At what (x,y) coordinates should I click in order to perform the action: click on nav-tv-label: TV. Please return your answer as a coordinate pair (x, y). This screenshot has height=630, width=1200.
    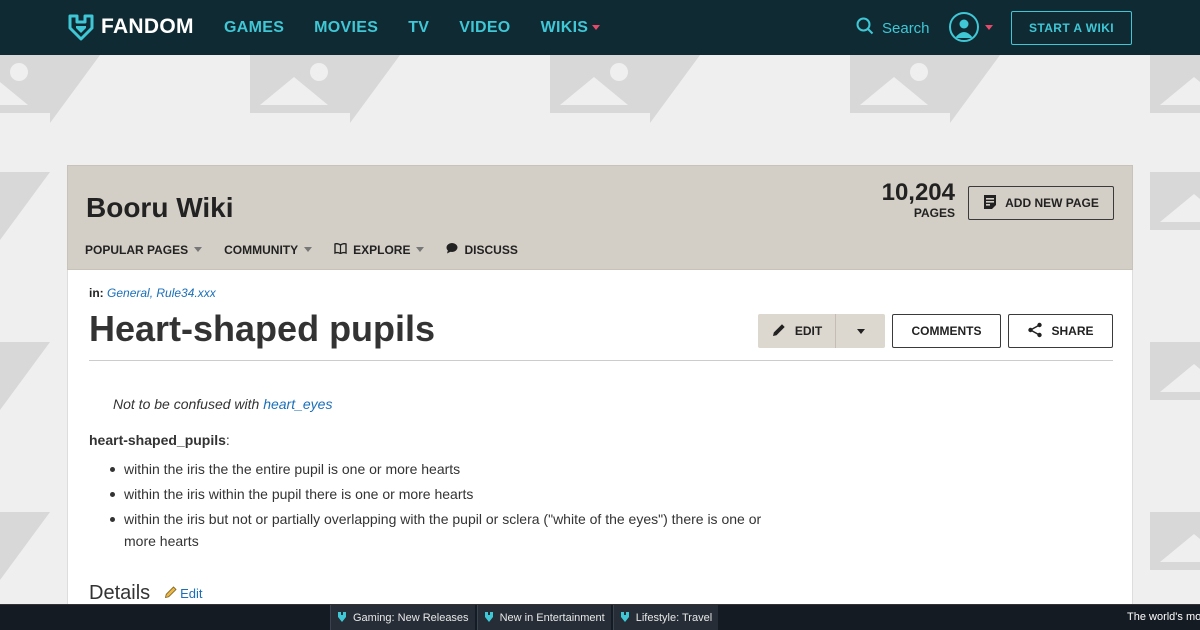
    Looking at the image, I should click on (419, 27).